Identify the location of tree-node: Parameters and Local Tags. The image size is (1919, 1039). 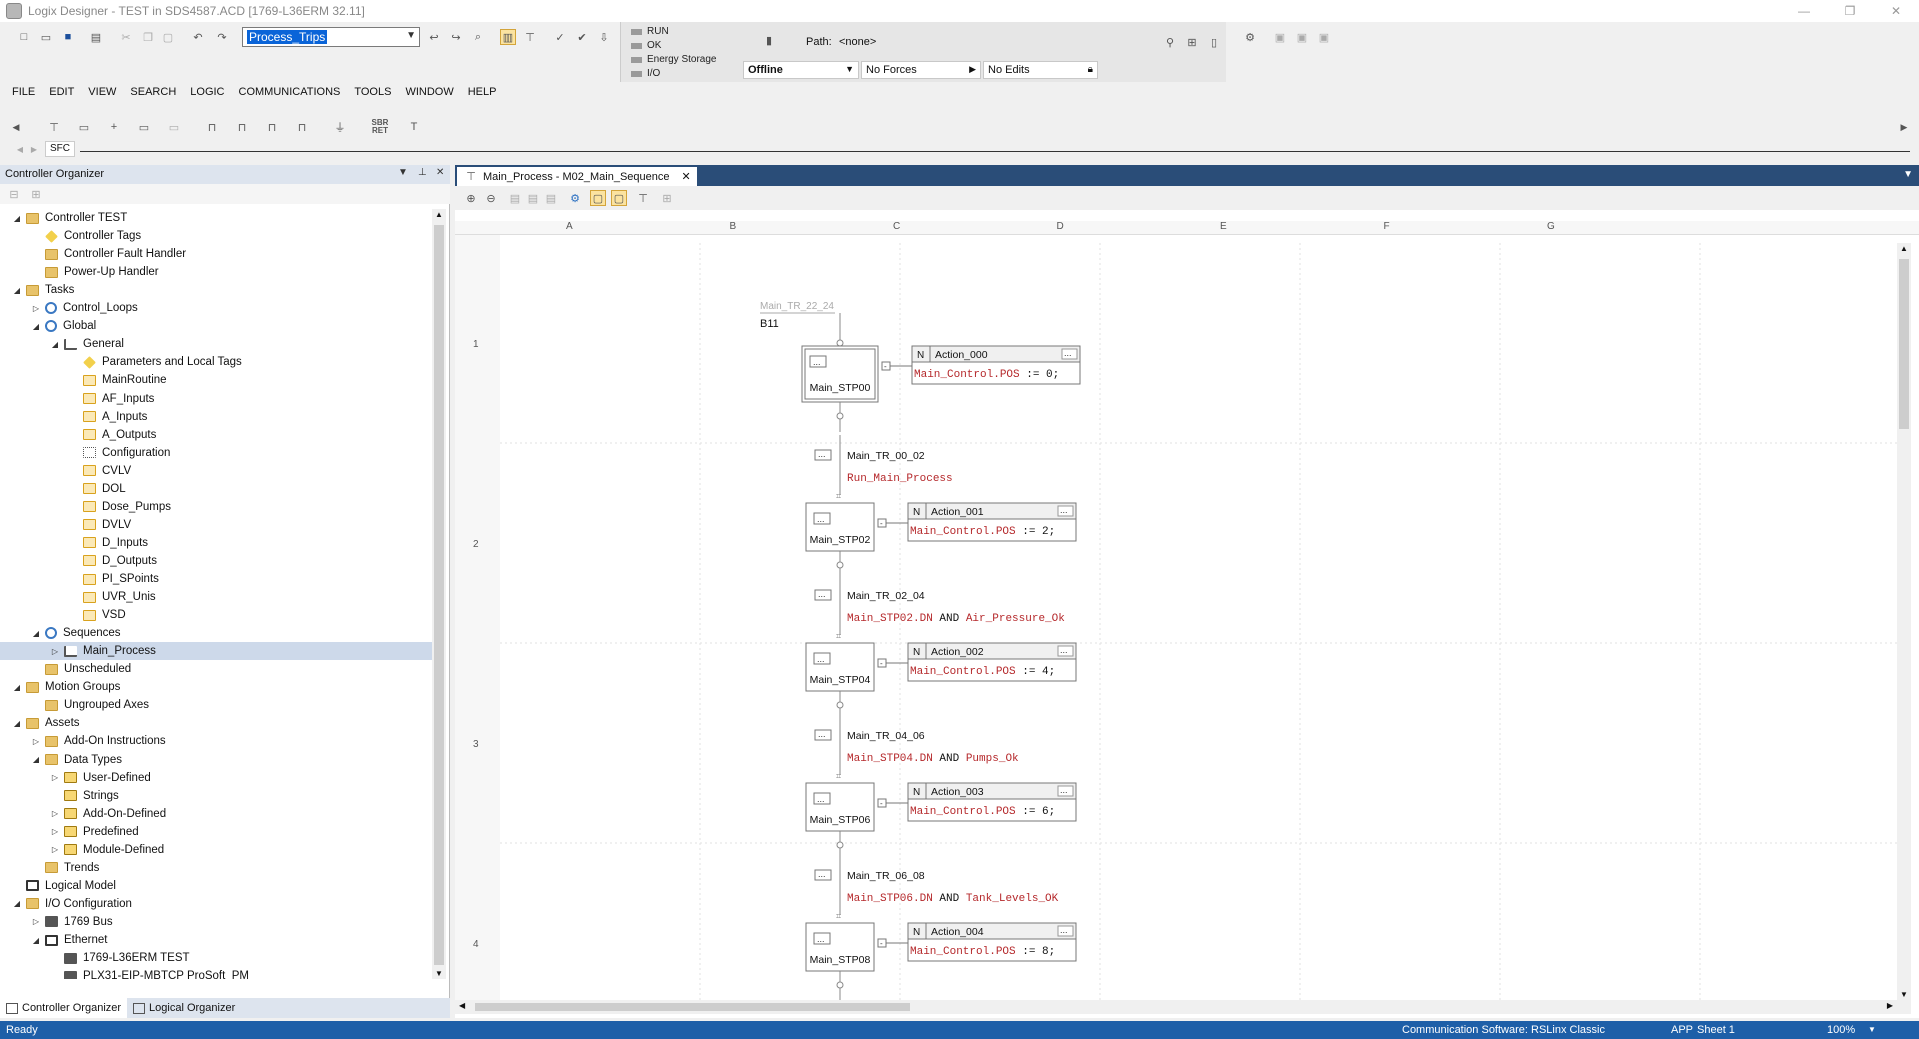
(216, 362).